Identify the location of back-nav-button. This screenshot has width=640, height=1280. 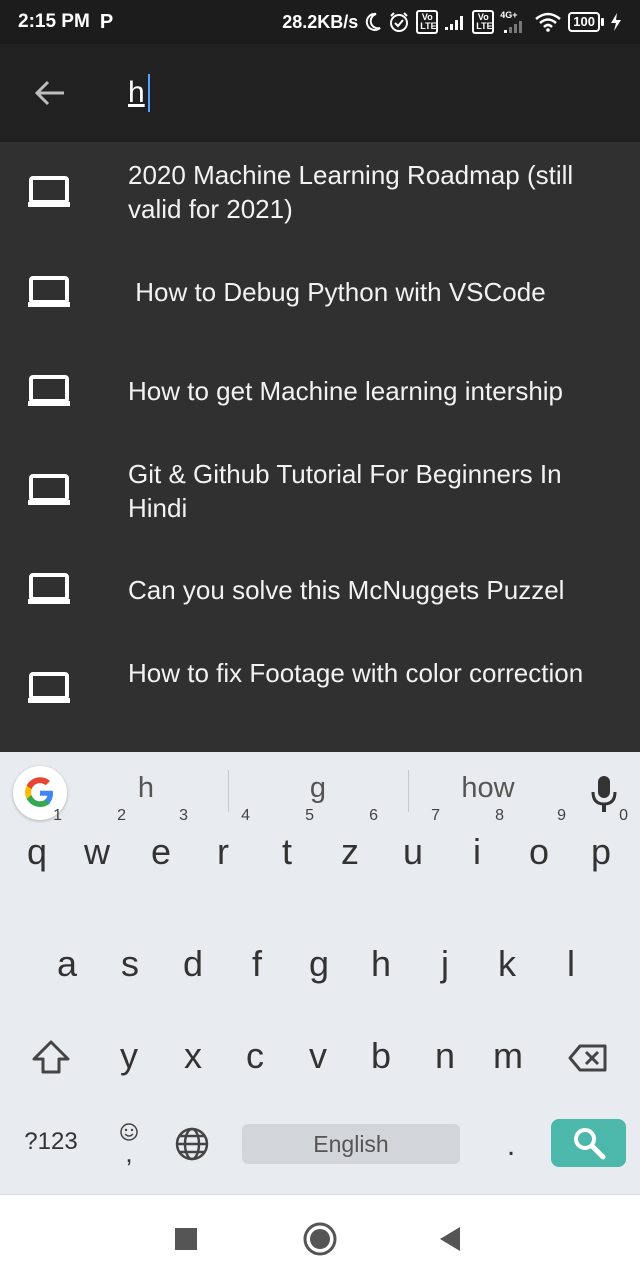
(450, 1239).